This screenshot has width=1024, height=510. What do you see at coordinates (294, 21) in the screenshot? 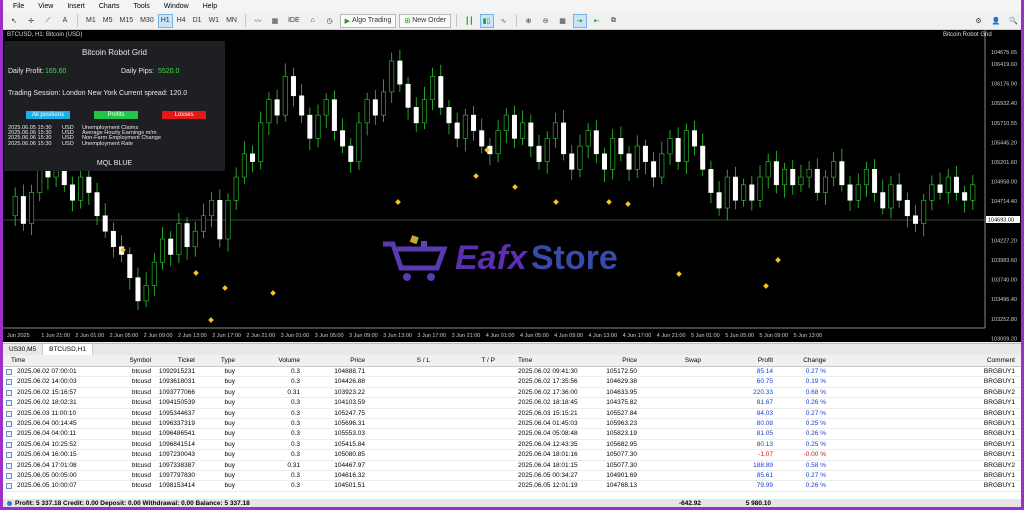
I see `ide-button: IDE` at bounding box center [294, 21].